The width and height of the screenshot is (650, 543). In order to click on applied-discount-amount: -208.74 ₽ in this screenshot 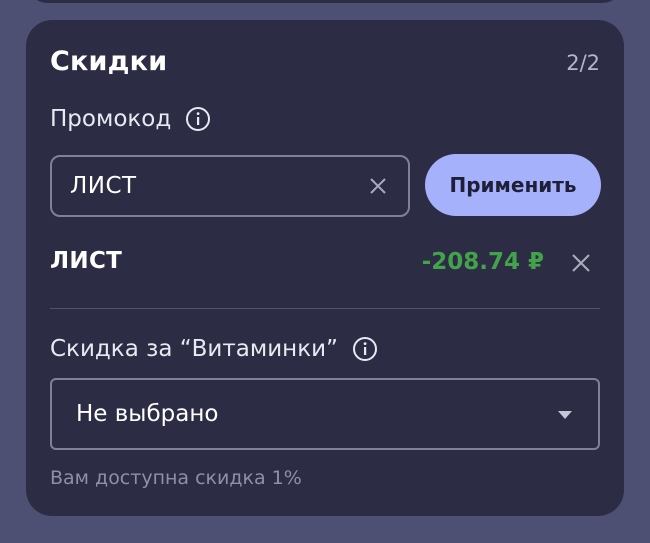, I will do `click(482, 262)`.